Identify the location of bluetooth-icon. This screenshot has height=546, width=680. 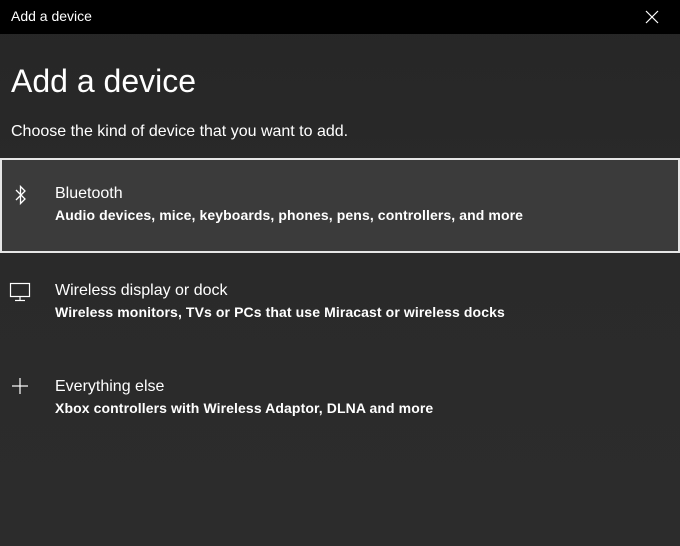
(21, 195).